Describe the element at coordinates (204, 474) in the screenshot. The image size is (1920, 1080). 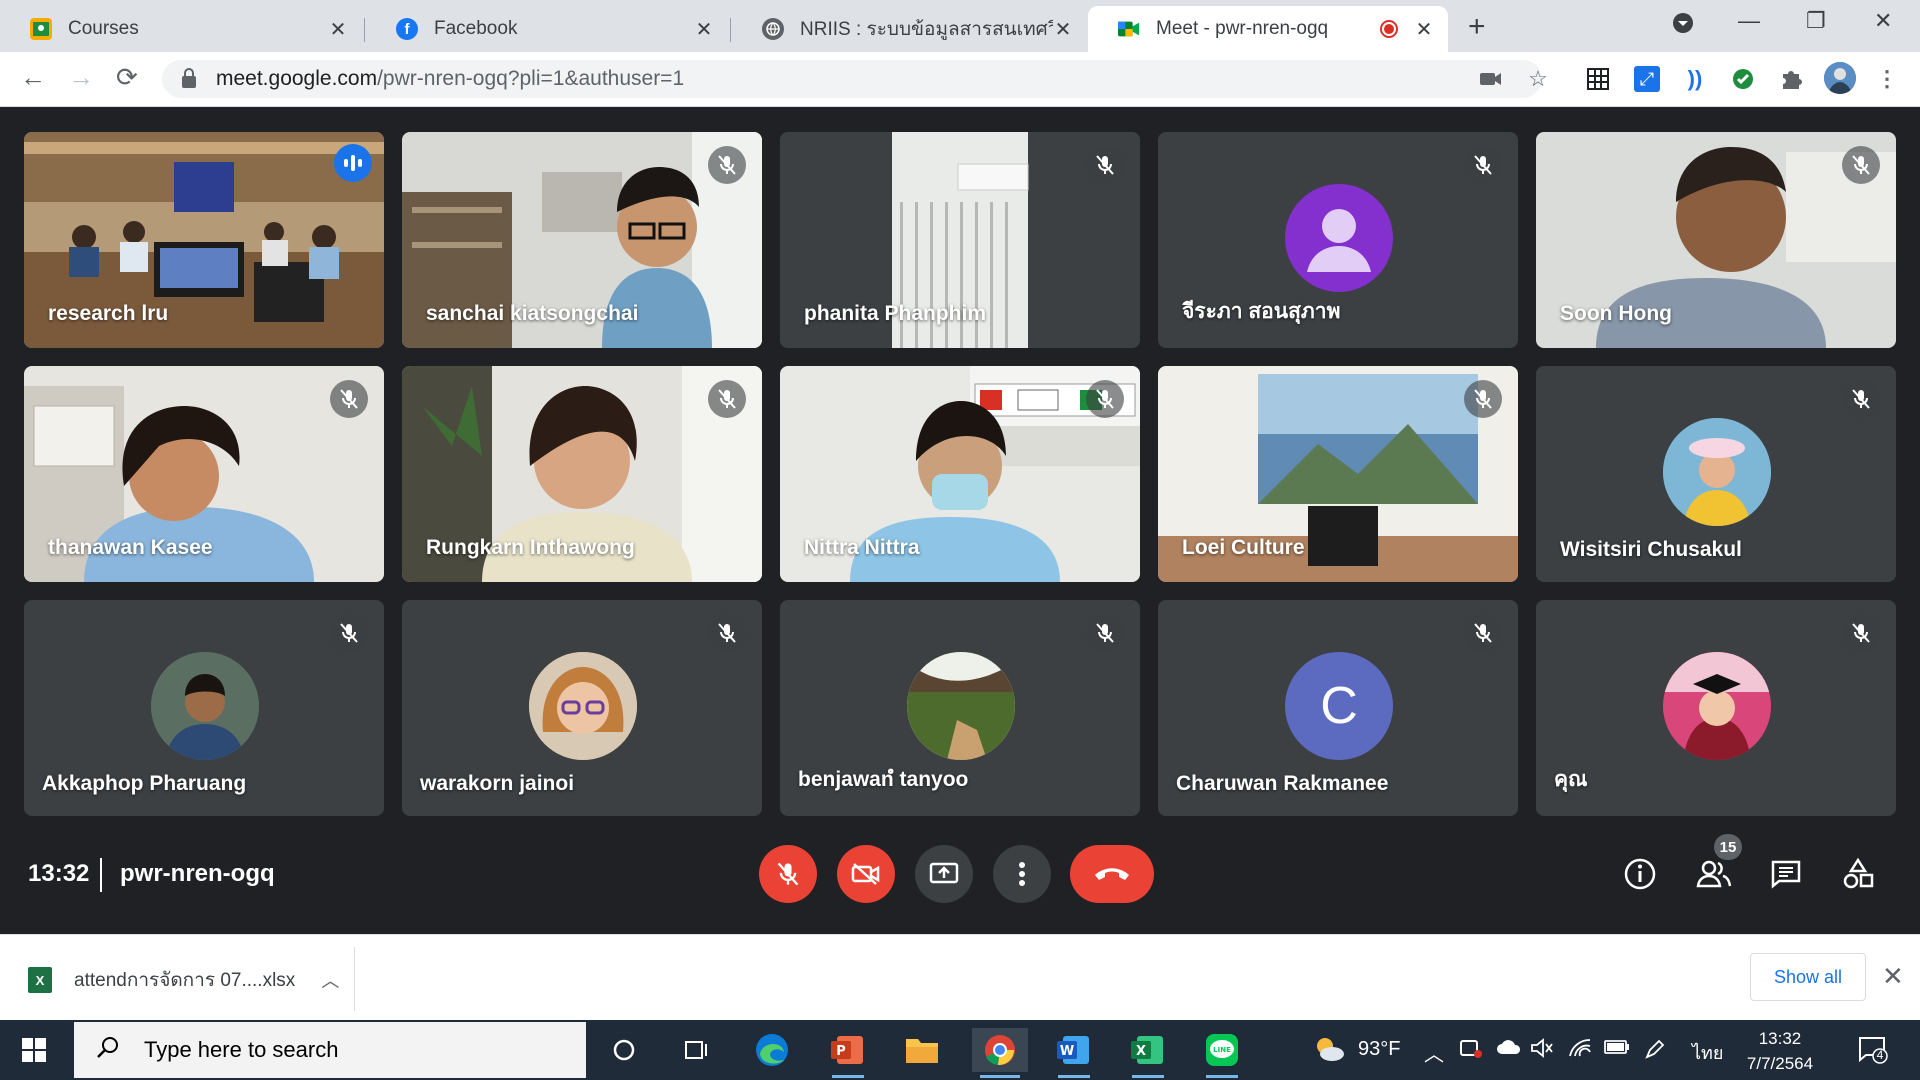
I see `participant-tile: thanawan Kasee` at that location.